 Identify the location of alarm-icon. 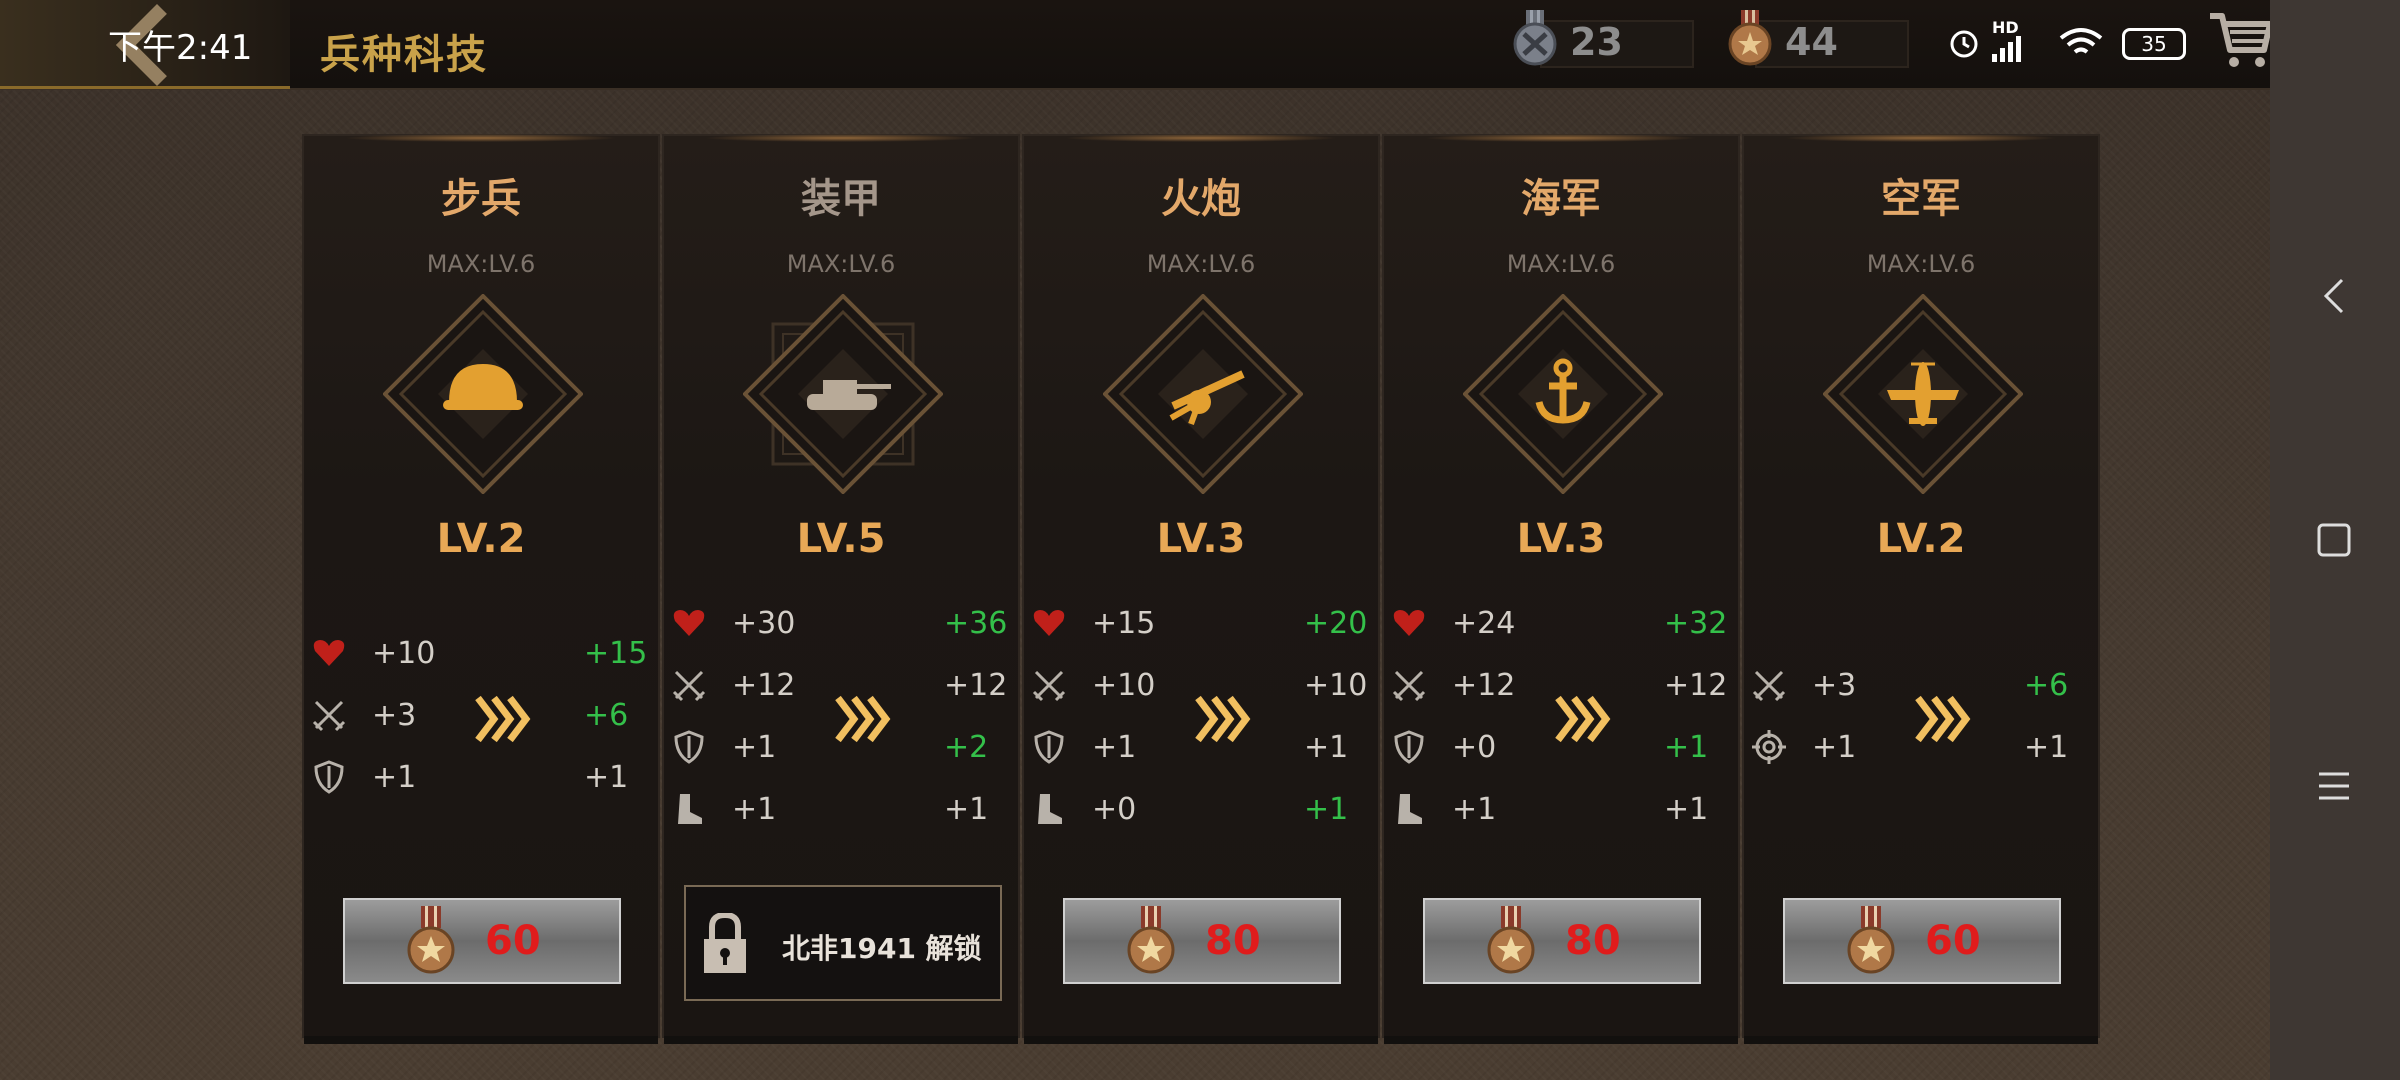
(1964, 44).